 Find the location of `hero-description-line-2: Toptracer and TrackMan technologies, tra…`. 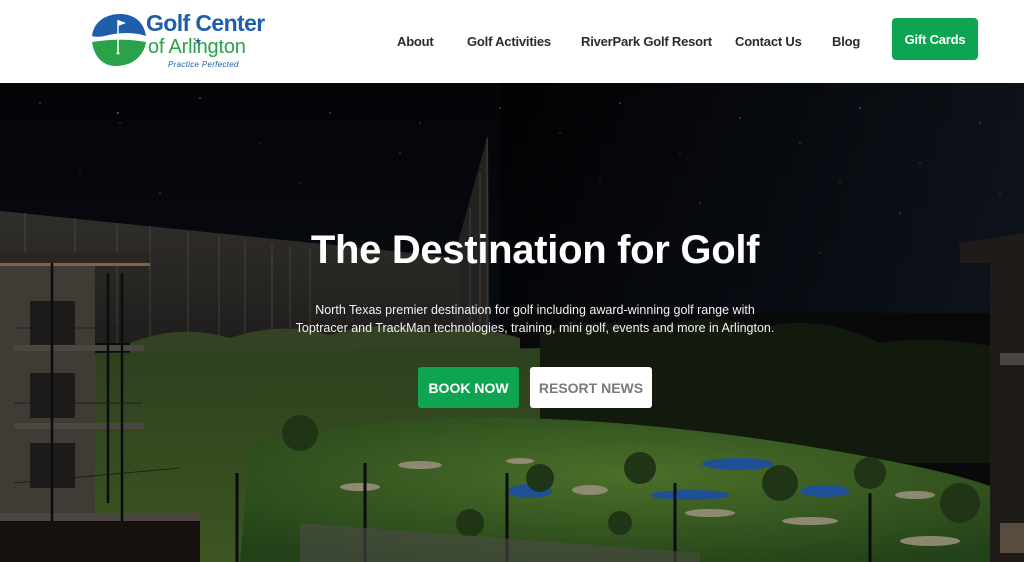

hero-description-line-2: Toptracer and TrackMan technologies, tra… is located at coordinates (535, 328).